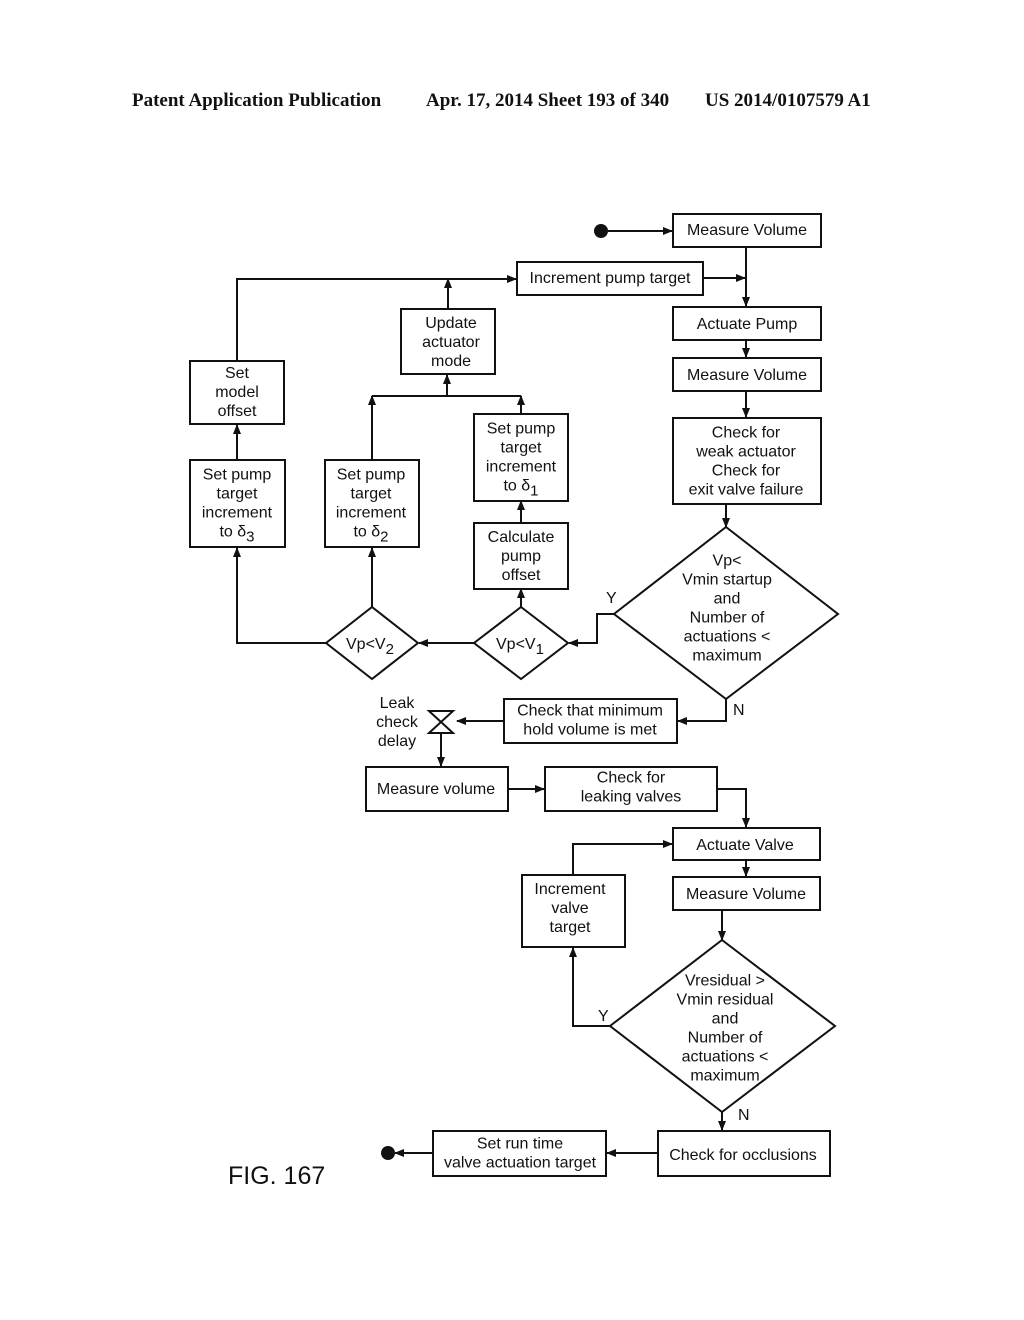 Image resolution: width=1024 pixels, height=1320 pixels. What do you see at coordinates (534, 491) in the screenshot?
I see `subscript: 1` at bounding box center [534, 491].